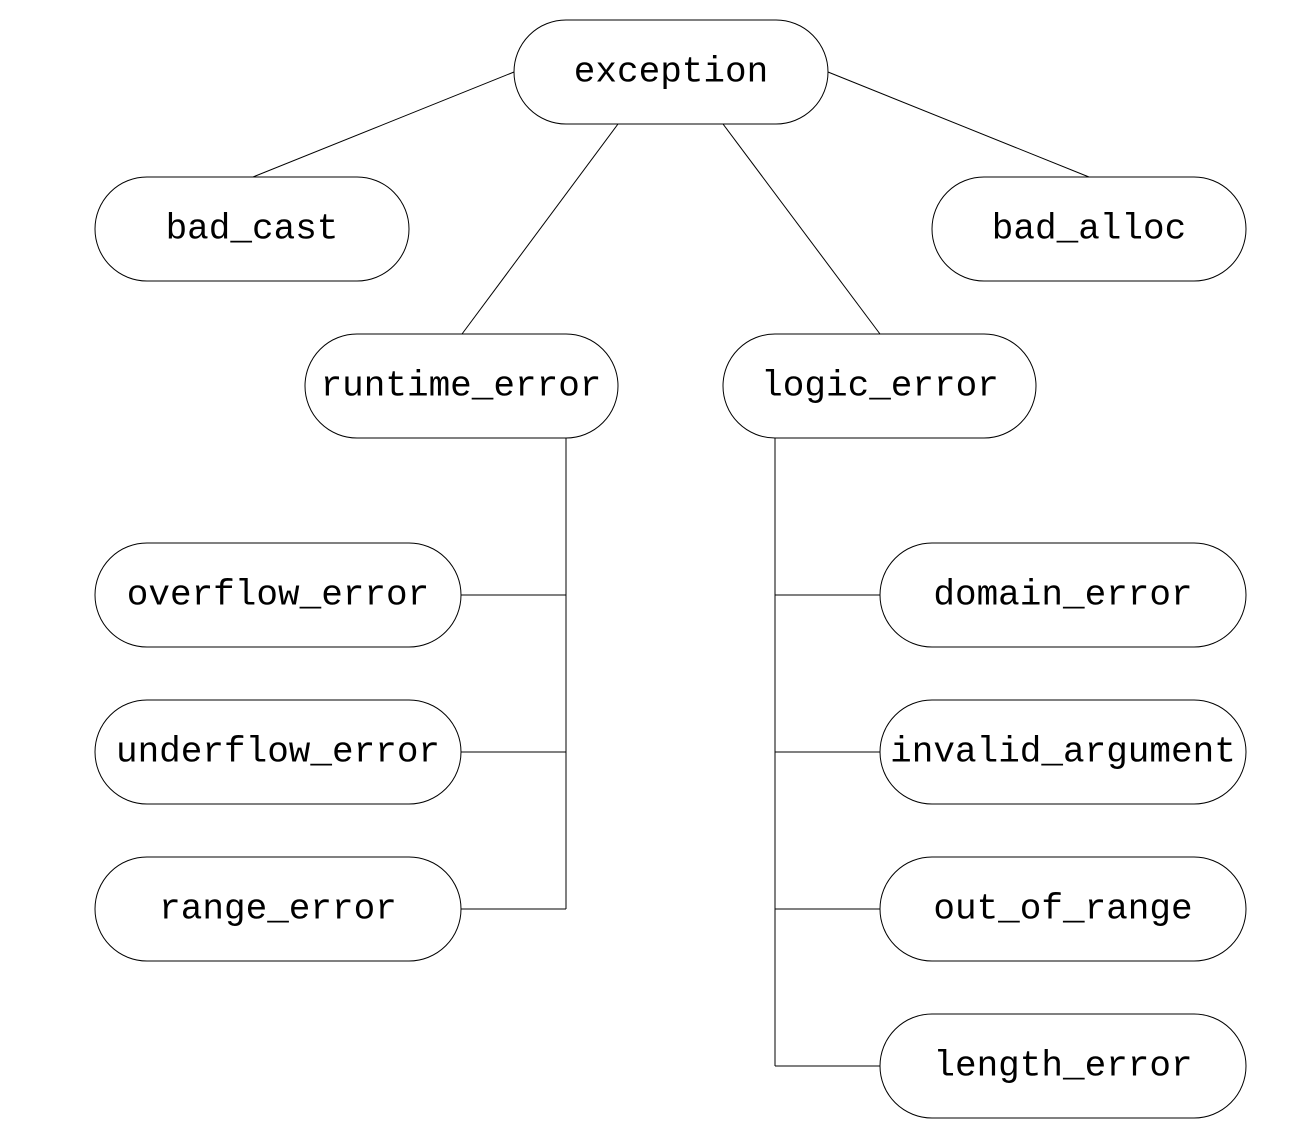 This screenshot has width=1301, height=1140. Describe the element at coordinates (958, 124) in the screenshot. I see `edge-exception-bad-alloc` at that location.